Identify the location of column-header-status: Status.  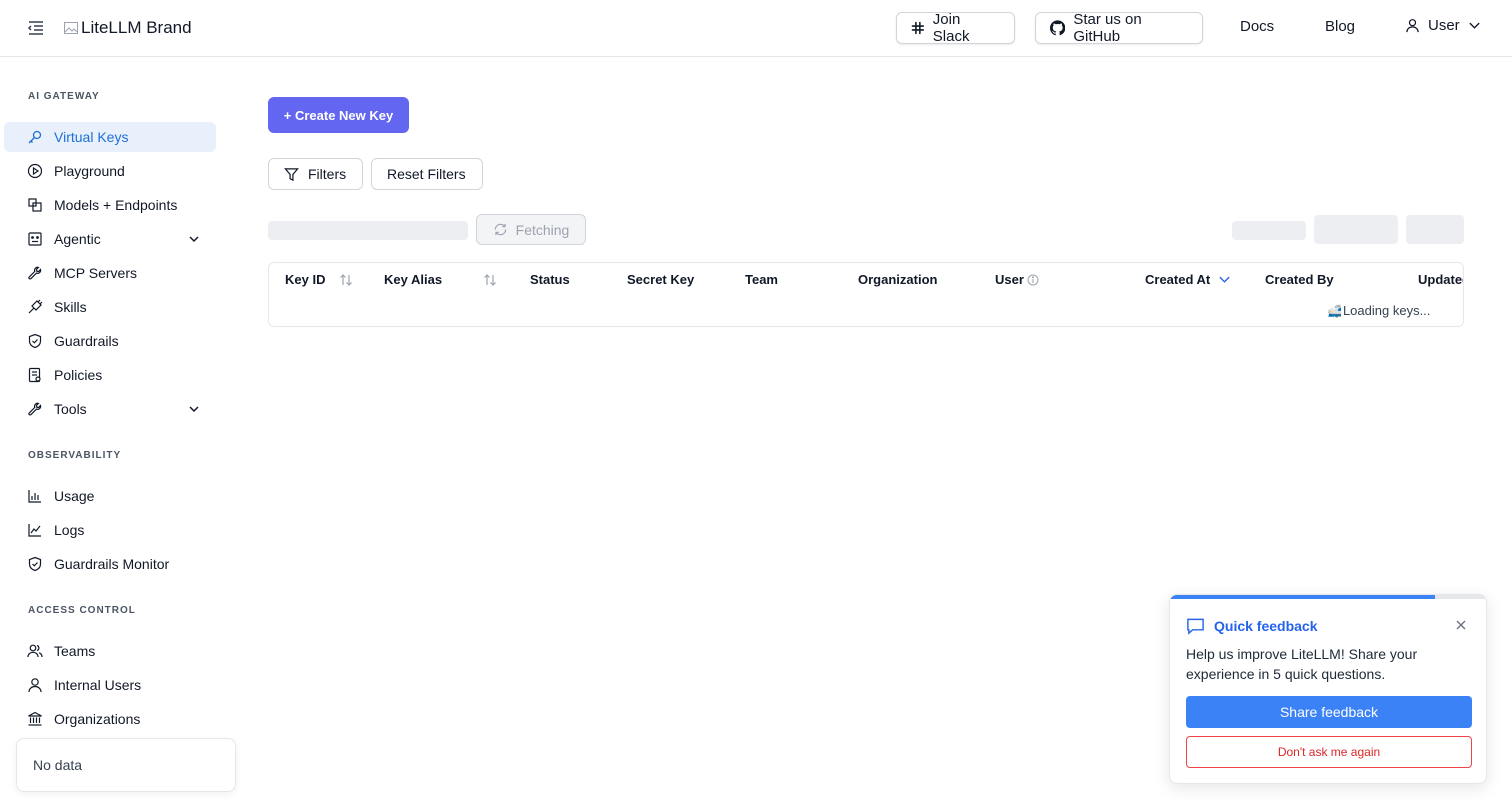
(550, 279).